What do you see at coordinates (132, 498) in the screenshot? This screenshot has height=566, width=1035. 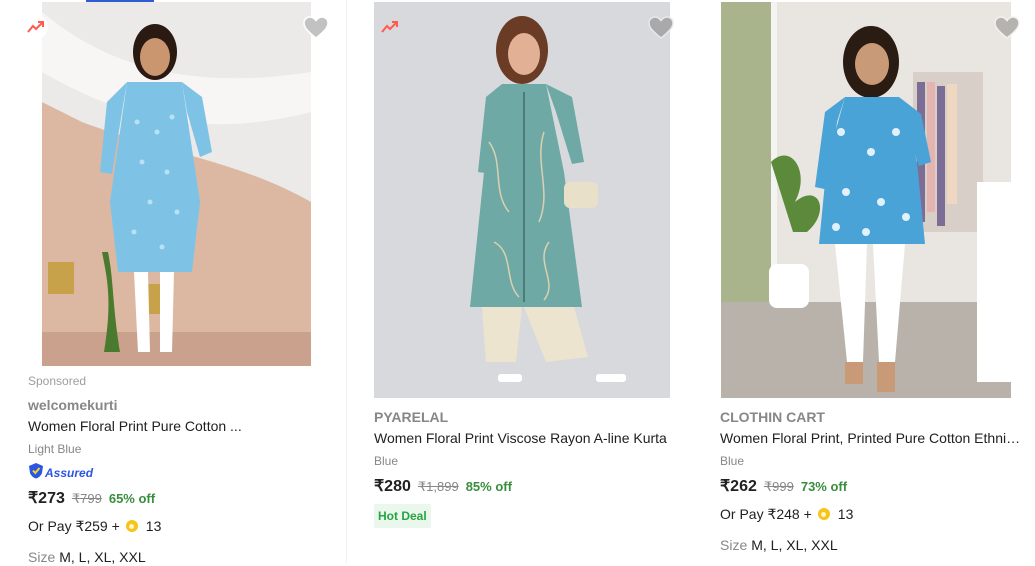 I see `discount: 65% off` at bounding box center [132, 498].